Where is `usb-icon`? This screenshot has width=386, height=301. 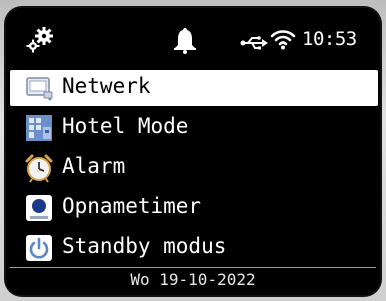
usb-icon is located at coordinates (254, 43).